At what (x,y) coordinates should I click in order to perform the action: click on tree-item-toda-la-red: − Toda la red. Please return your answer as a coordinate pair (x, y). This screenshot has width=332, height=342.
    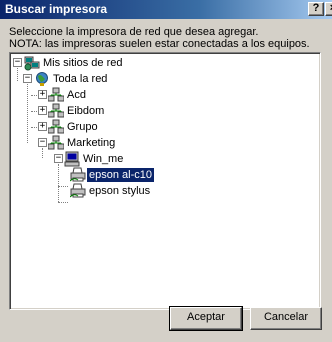
    Looking at the image, I should click on (160, 79).